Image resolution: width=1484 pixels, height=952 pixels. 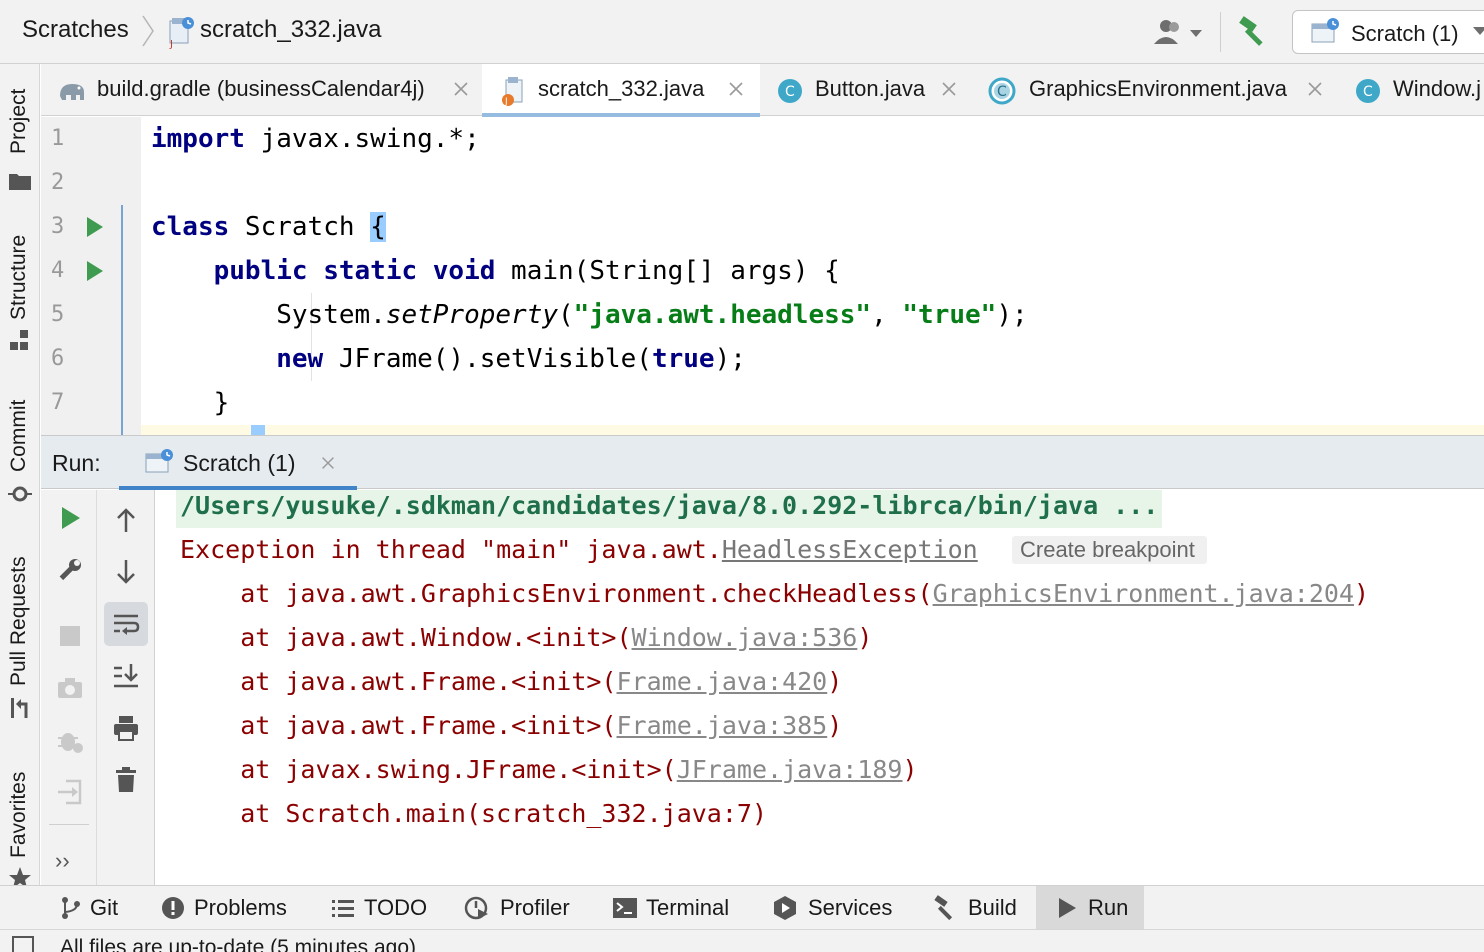 What do you see at coordinates (71, 908) in the screenshot?
I see `git-branch-icon` at bounding box center [71, 908].